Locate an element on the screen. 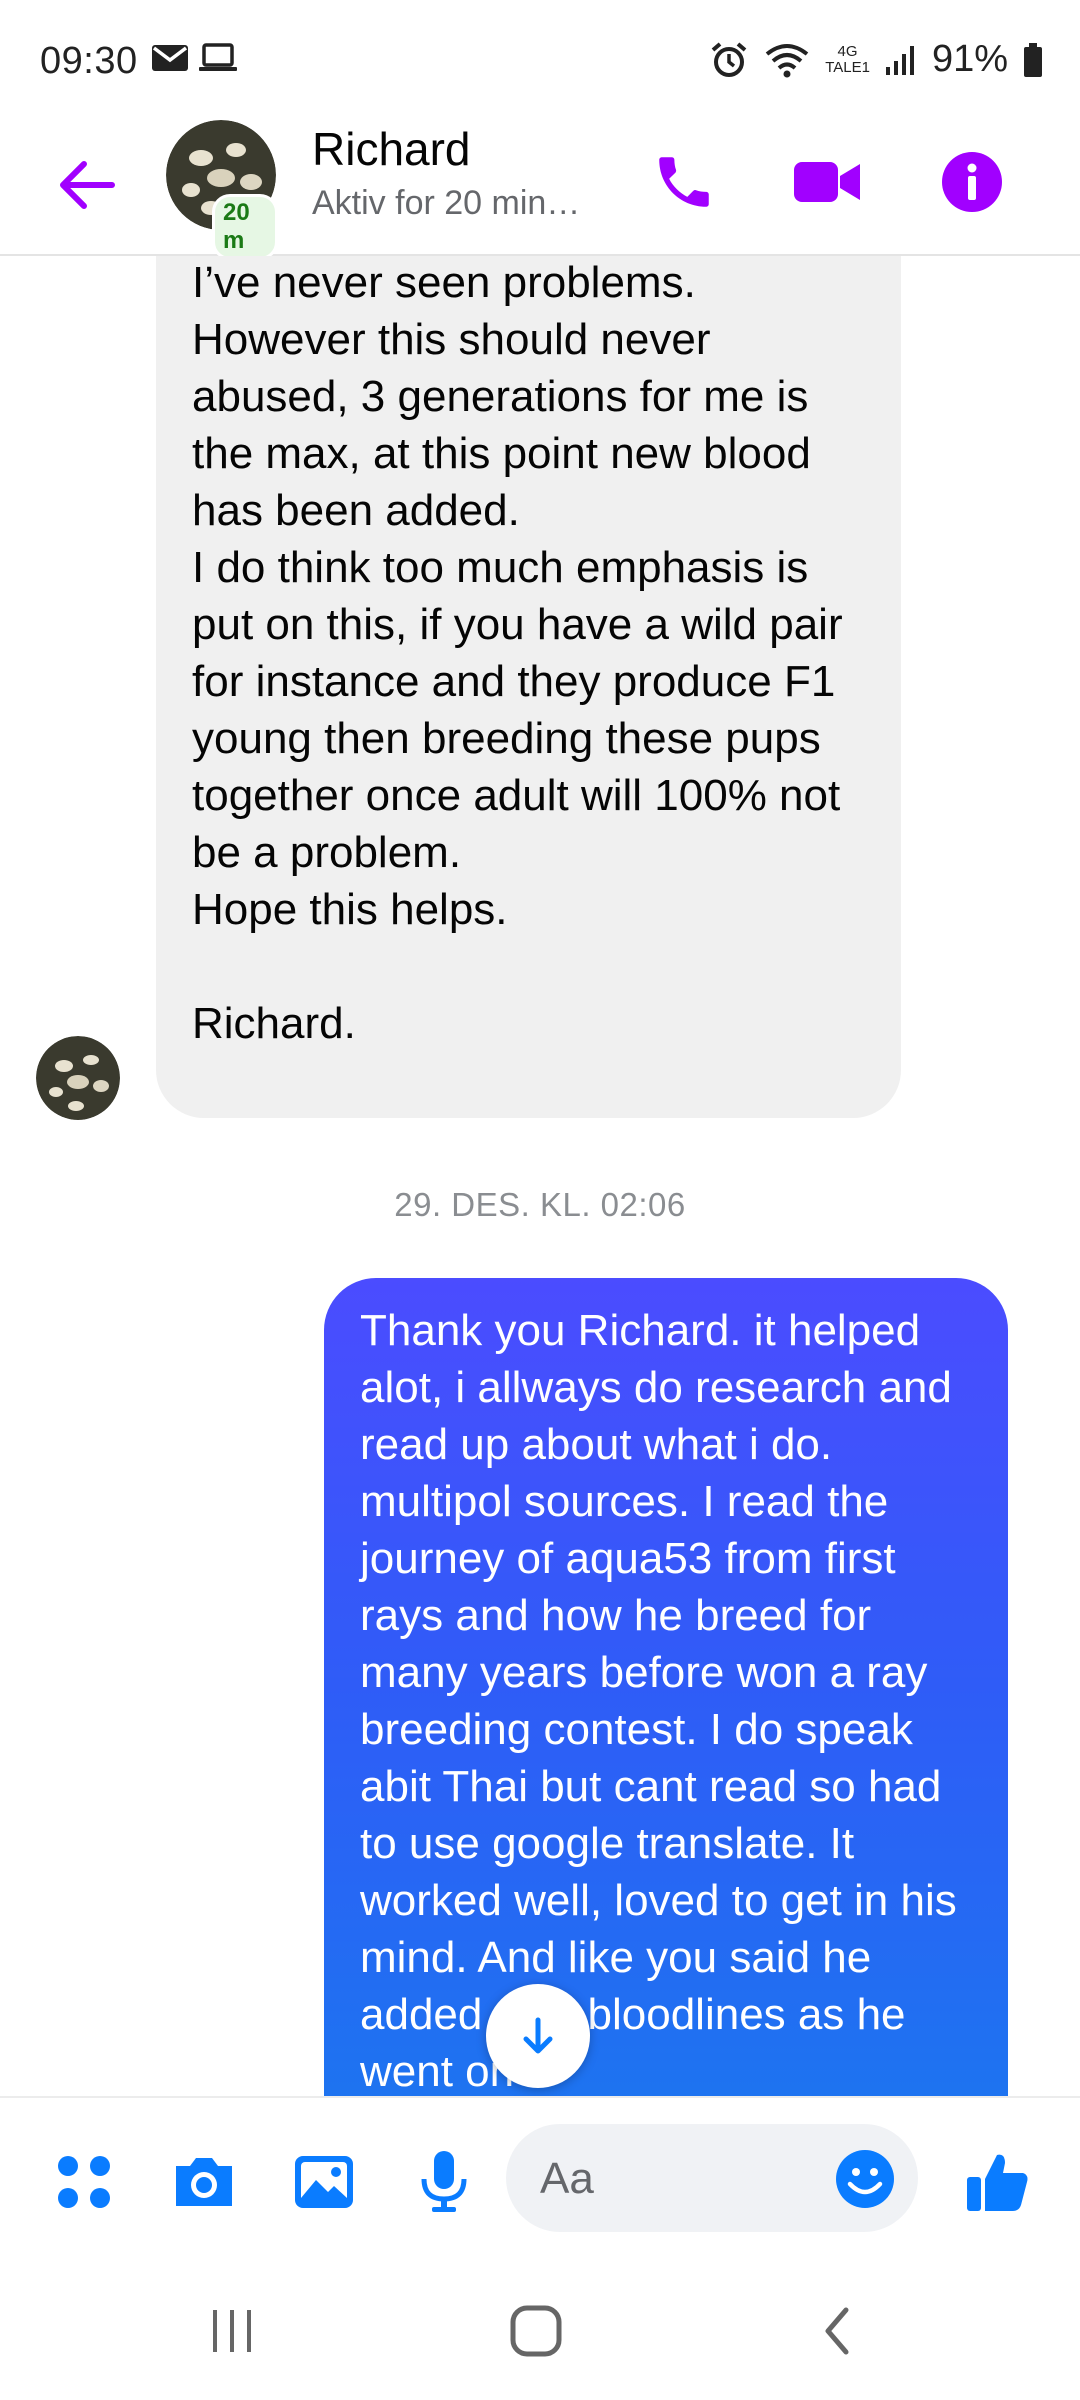 The height and width of the screenshot is (2400, 1080). image-icon is located at coordinates (324, 2182).